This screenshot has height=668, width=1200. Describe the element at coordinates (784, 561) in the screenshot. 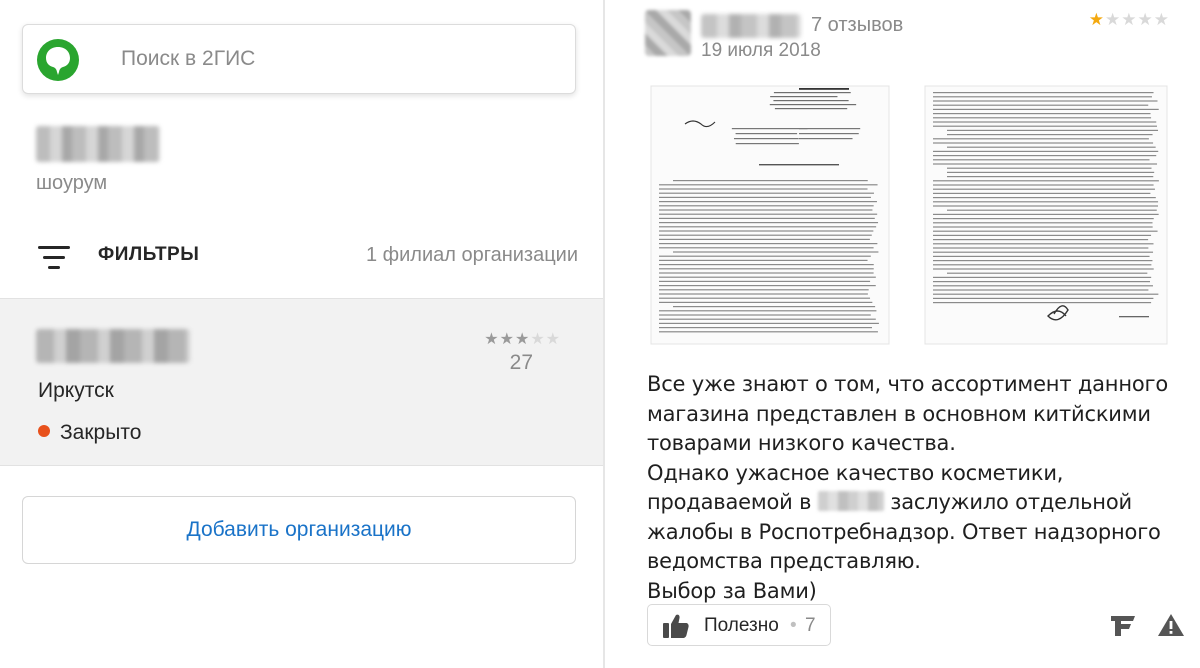

I see `review-text-line: ведомства представляю.` at that location.